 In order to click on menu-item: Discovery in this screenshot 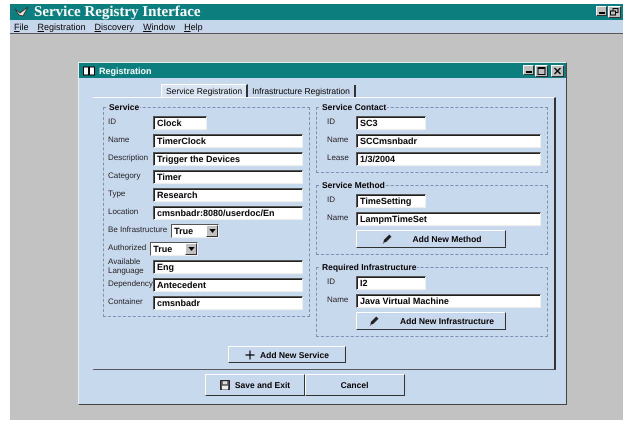, I will do `click(114, 27)`.